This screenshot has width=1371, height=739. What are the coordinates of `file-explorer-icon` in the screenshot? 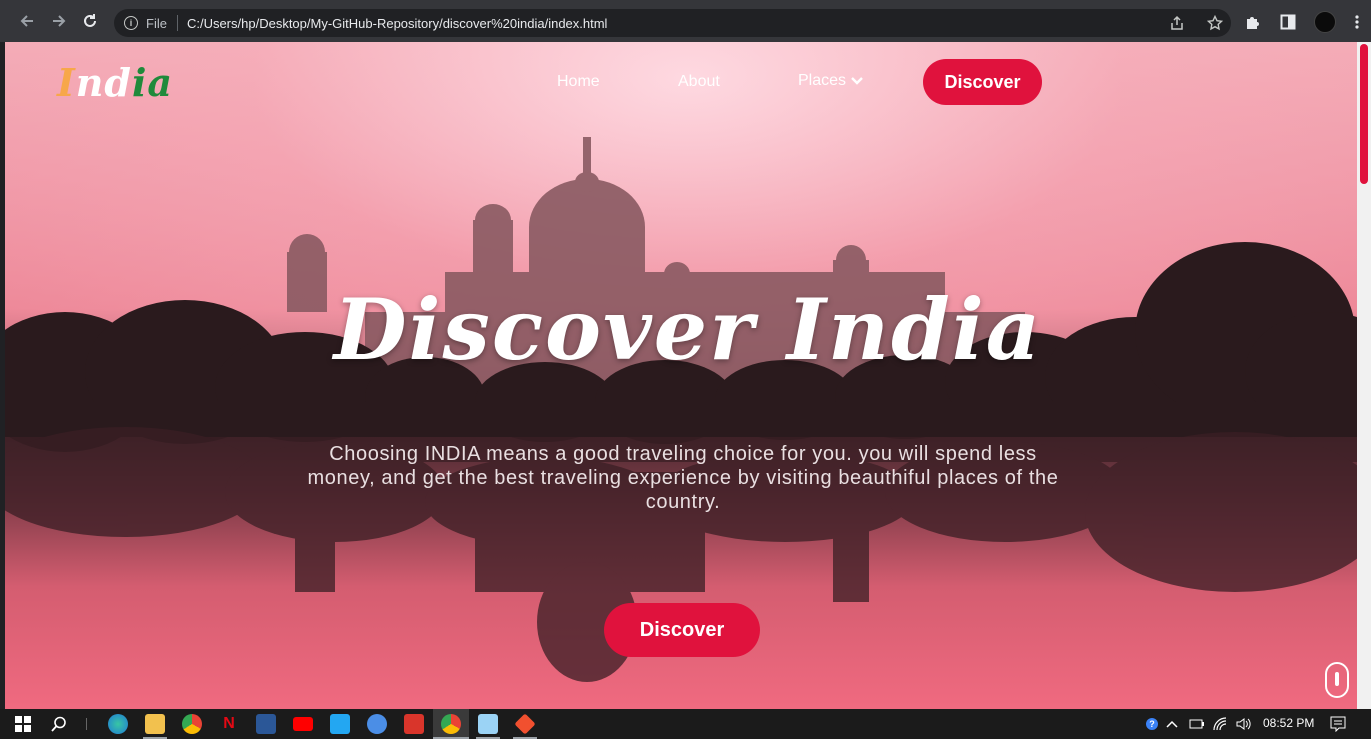 It's located at (155, 724).